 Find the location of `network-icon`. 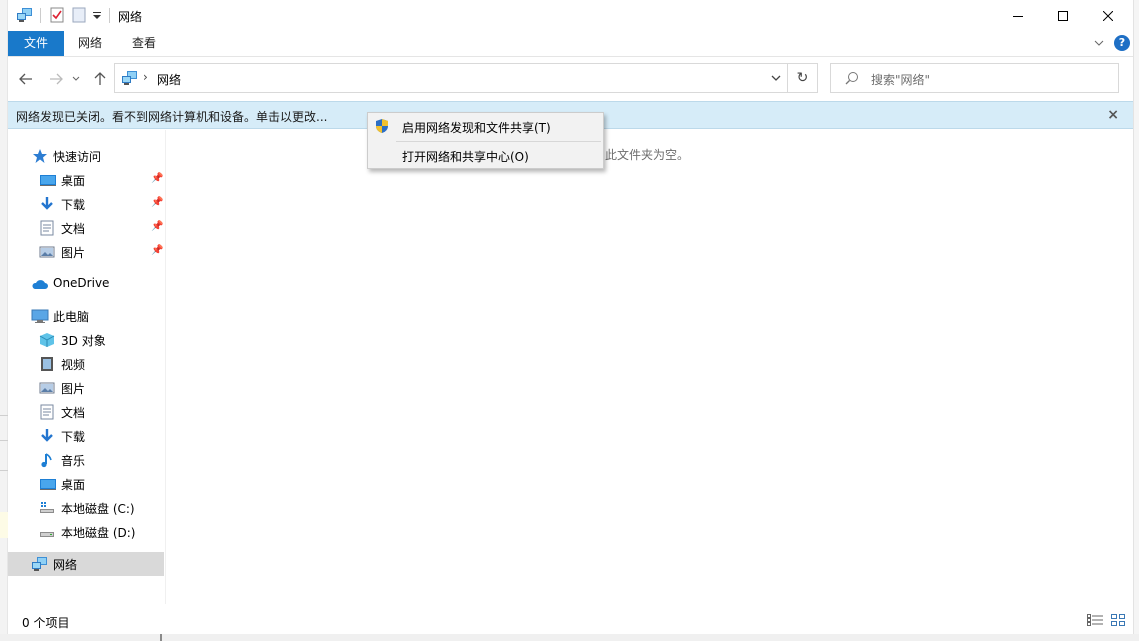

network-icon is located at coordinates (39, 564).